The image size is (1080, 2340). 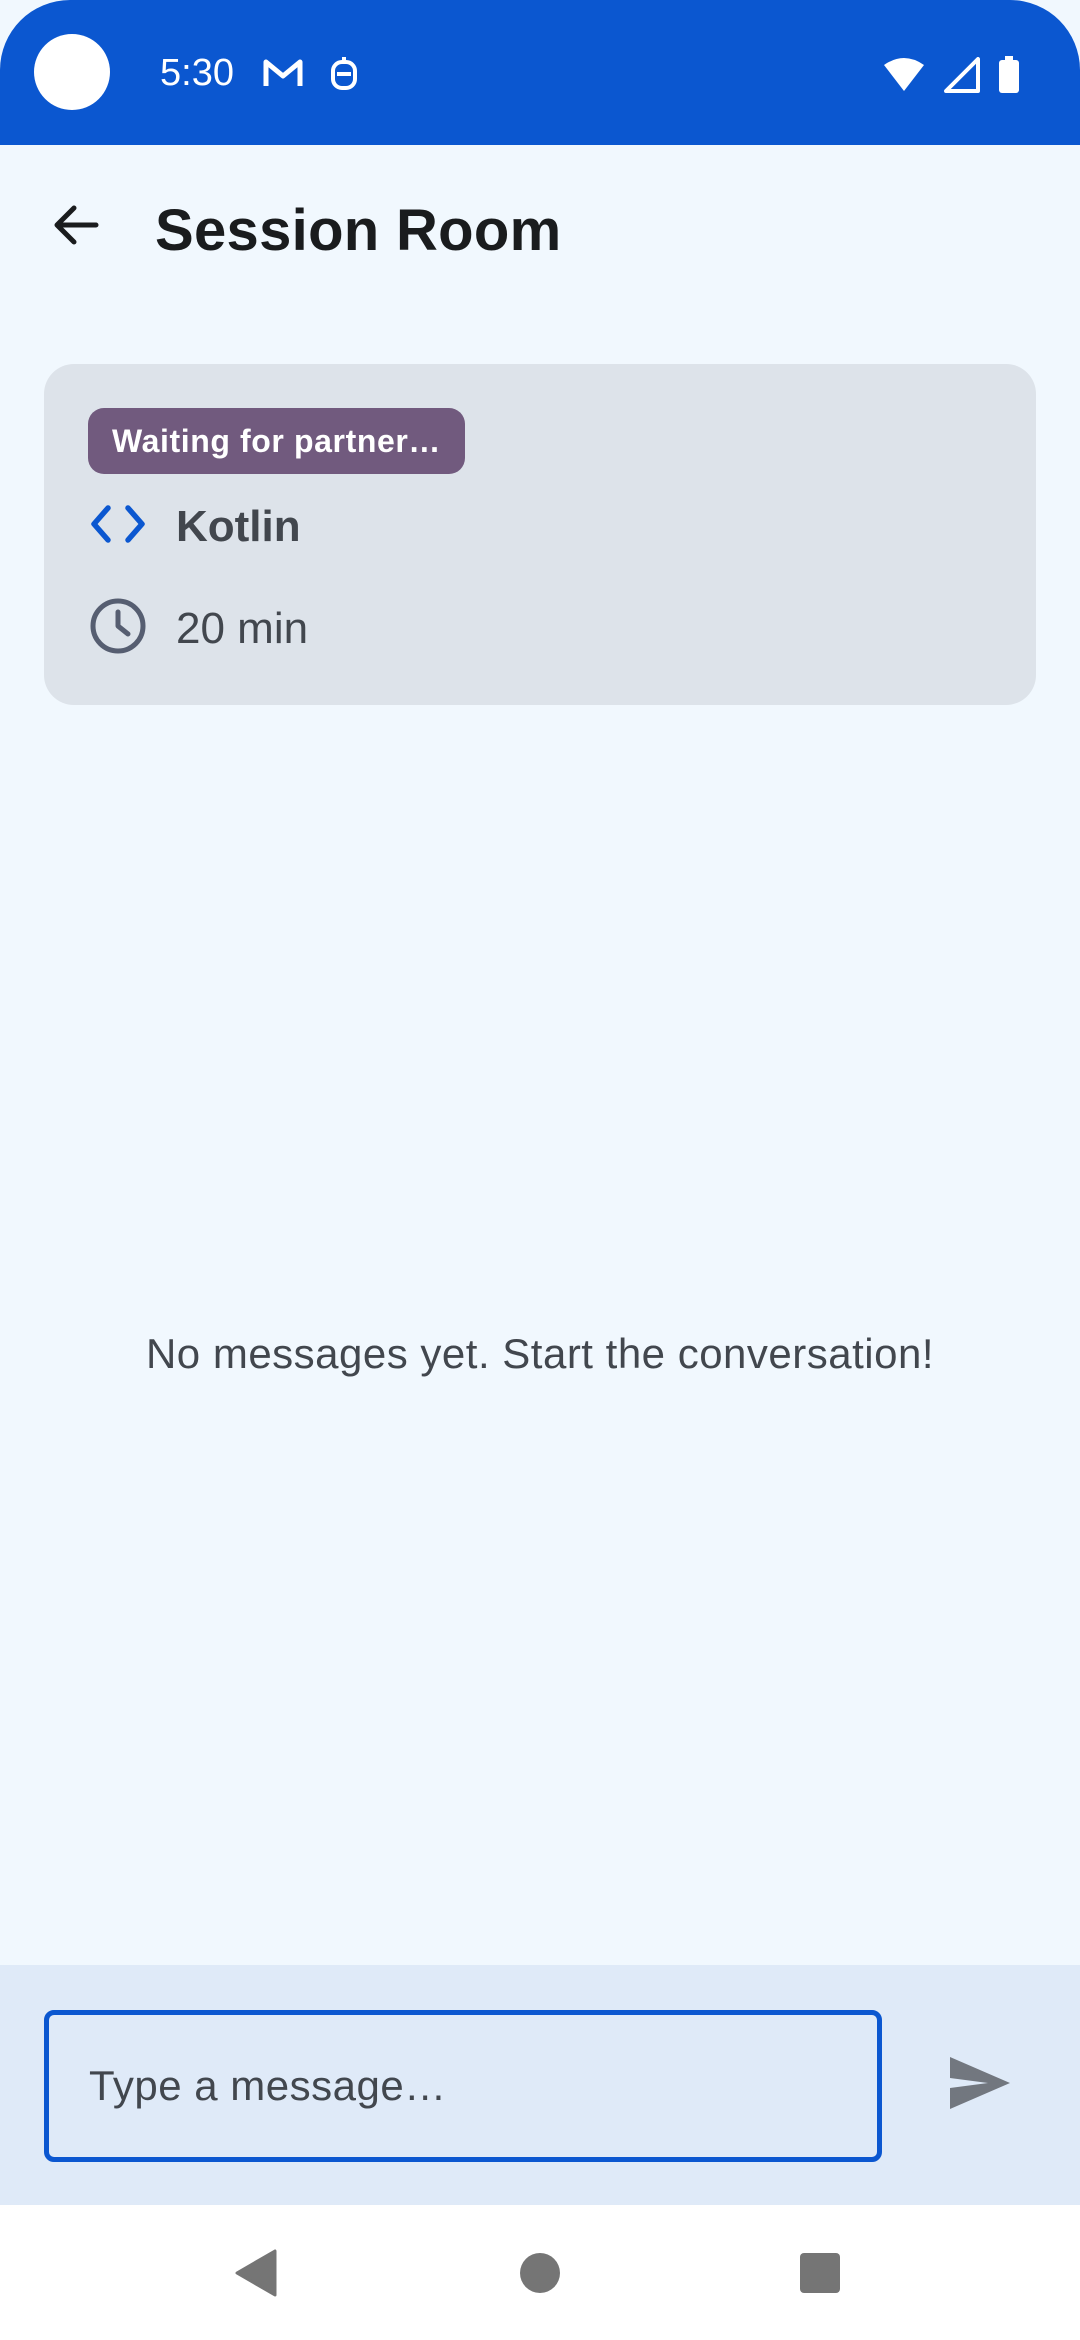 I want to click on status-right-icons, so click(x=951, y=77).